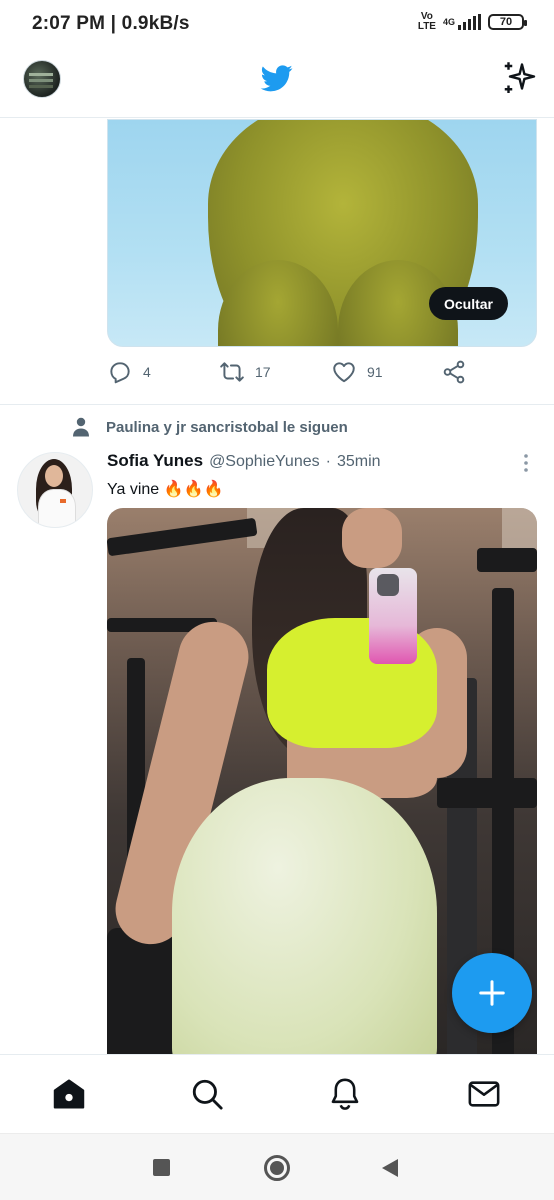  I want to click on reply-button: 4, so click(129, 372).